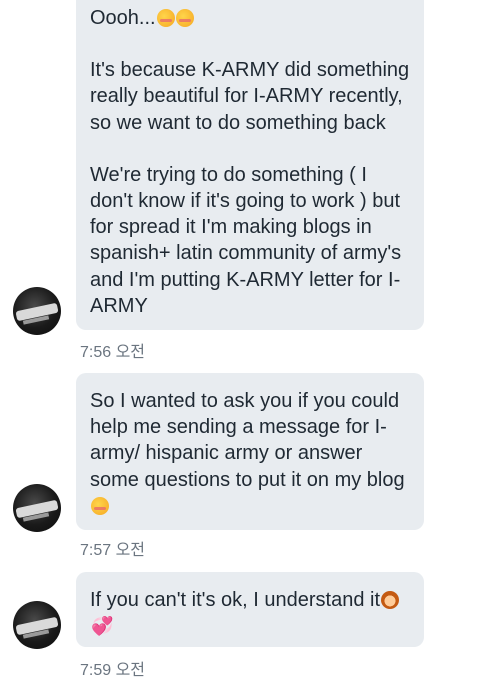 Image resolution: width=480 pixels, height=680 pixels. I want to click on message-bubble: If you can't it's ok, I understand it💞, so click(250, 609).